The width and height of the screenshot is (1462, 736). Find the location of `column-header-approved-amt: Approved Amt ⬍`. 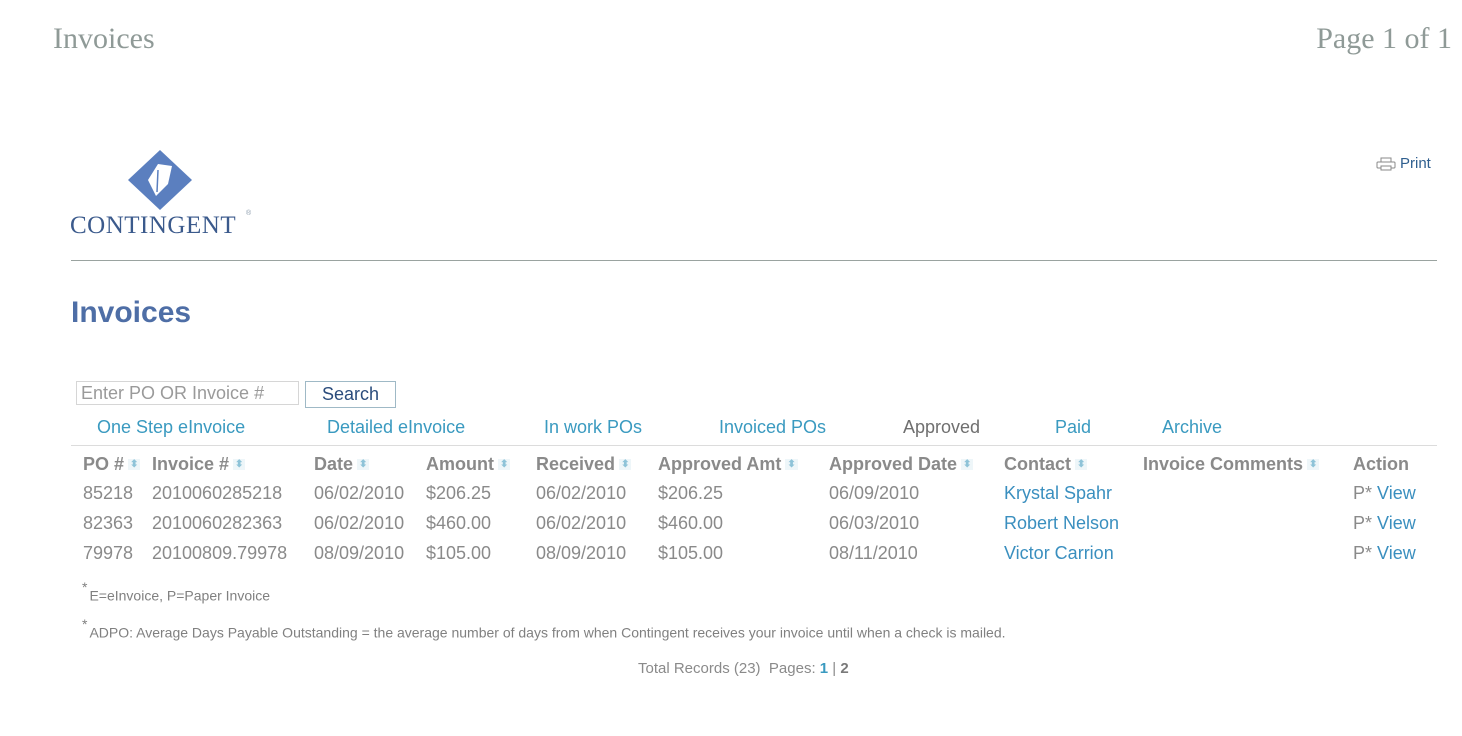

column-header-approved-amt: Approved Amt ⬍ is located at coordinates (743, 464).